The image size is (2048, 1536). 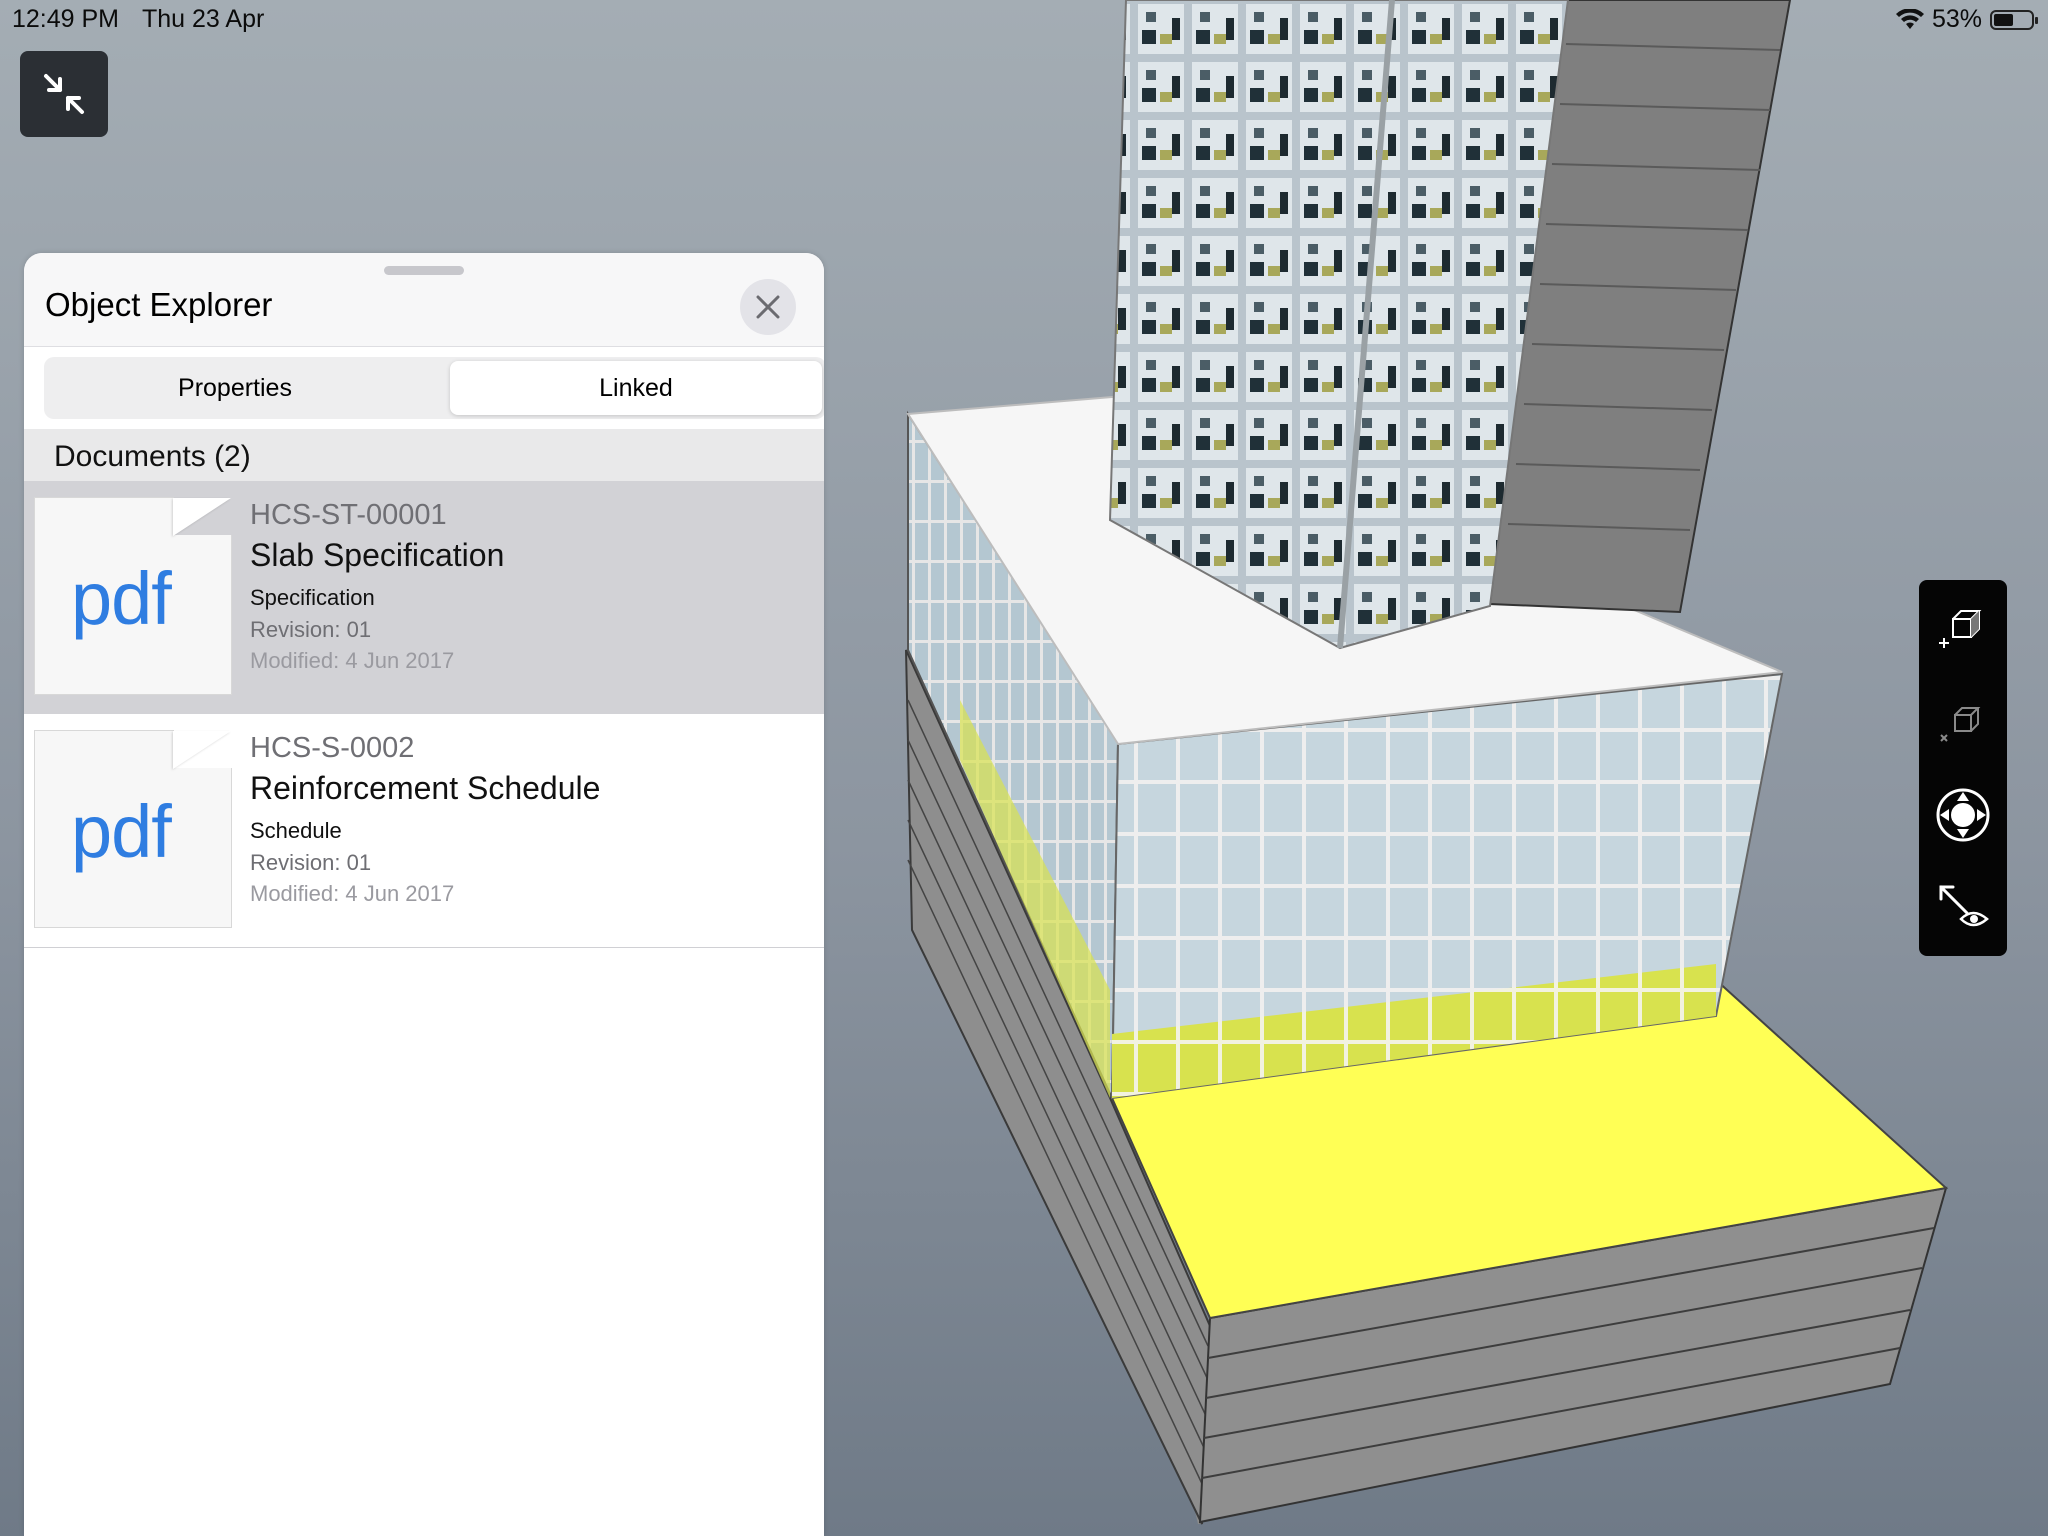 What do you see at coordinates (425, 788) in the screenshot?
I see `document-name: Reinforcement Schedule` at bounding box center [425, 788].